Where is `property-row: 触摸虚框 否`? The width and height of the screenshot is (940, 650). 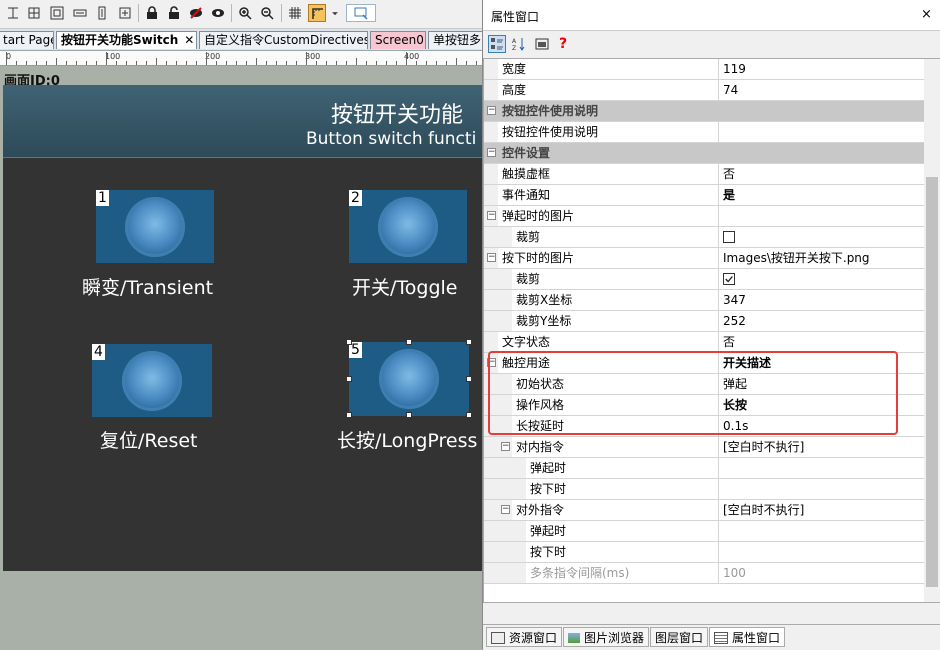
property-row: 触摸虚框 否 is located at coordinates (704, 174).